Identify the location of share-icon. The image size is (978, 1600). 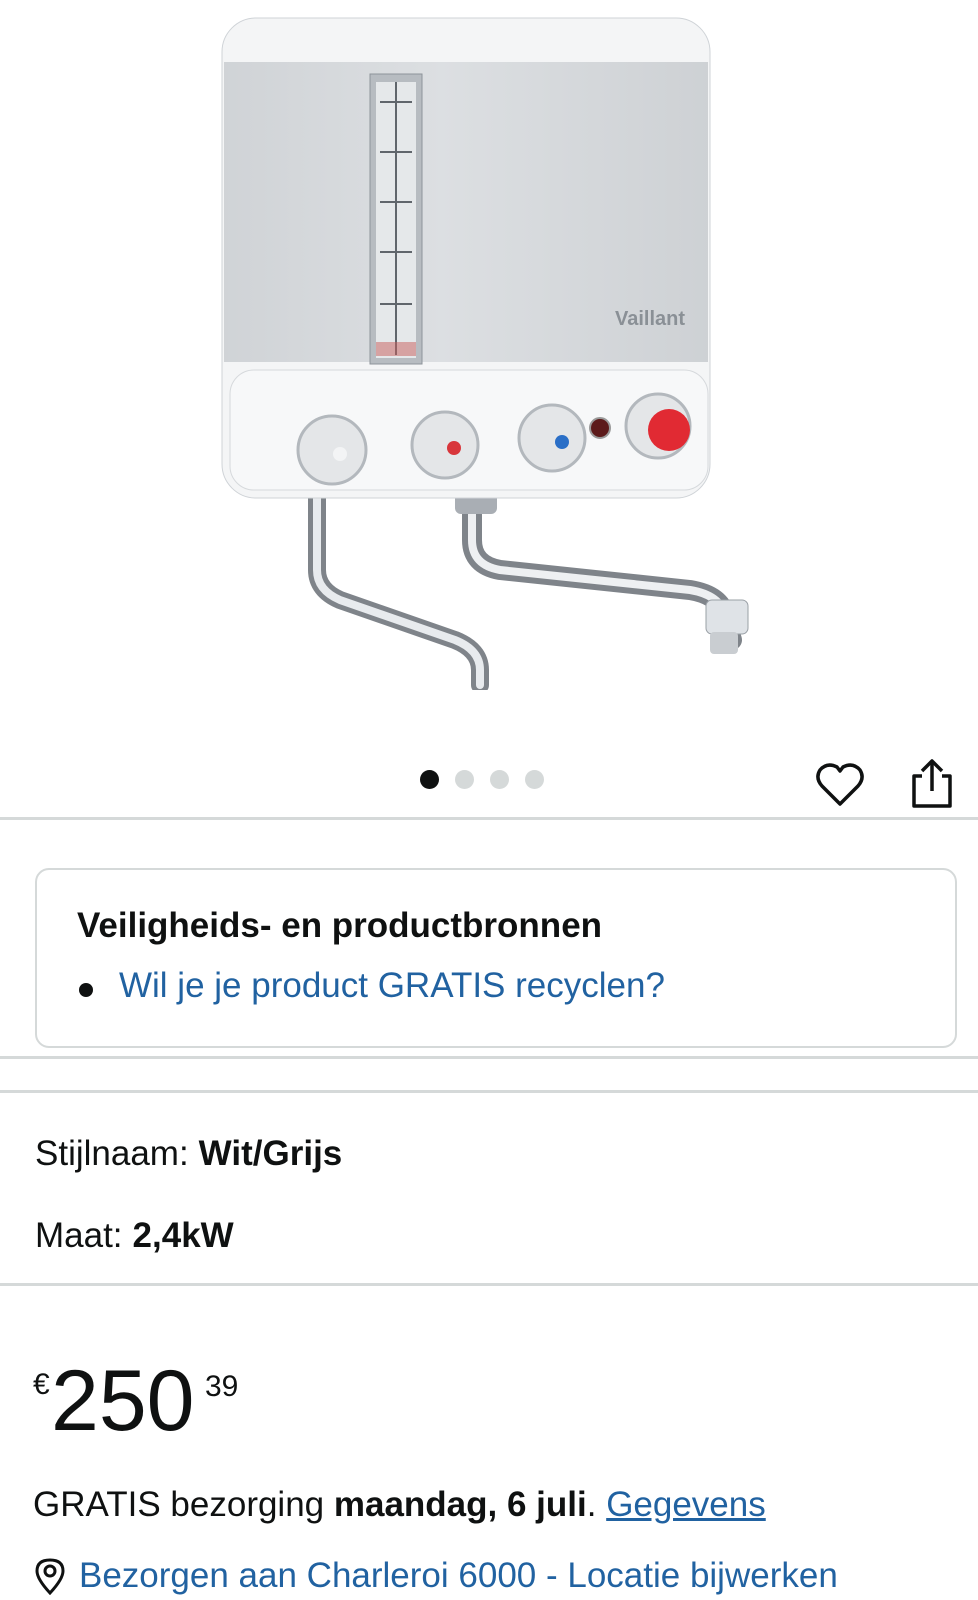
(932, 783).